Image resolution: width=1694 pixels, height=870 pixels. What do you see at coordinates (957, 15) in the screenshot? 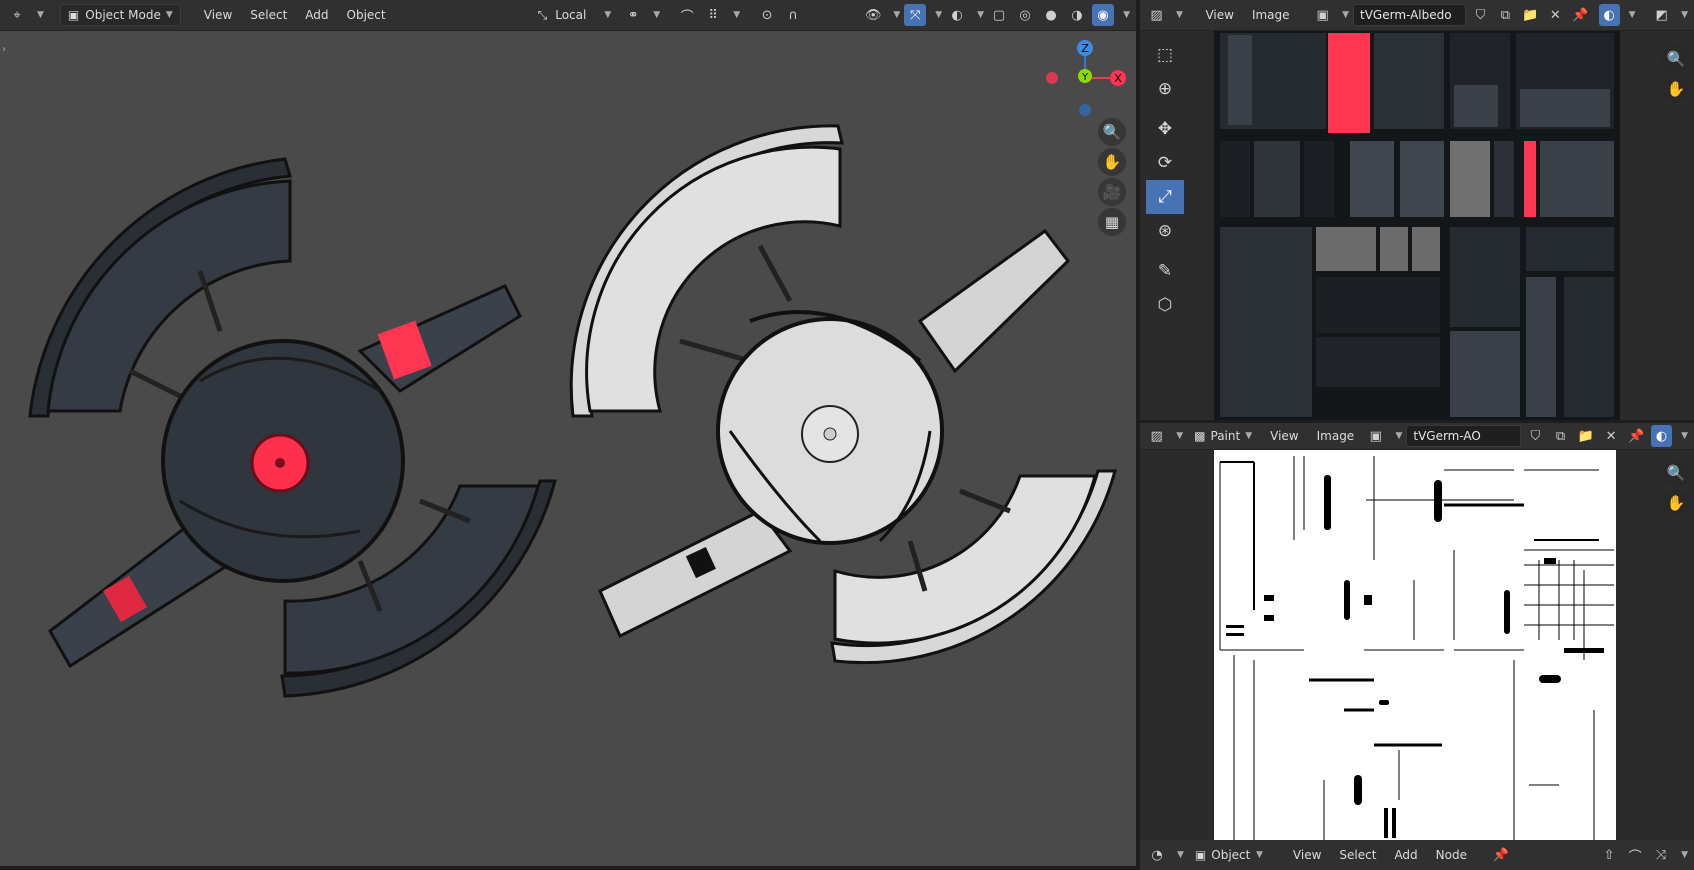
I see `overlay-icon: ◐` at bounding box center [957, 15].